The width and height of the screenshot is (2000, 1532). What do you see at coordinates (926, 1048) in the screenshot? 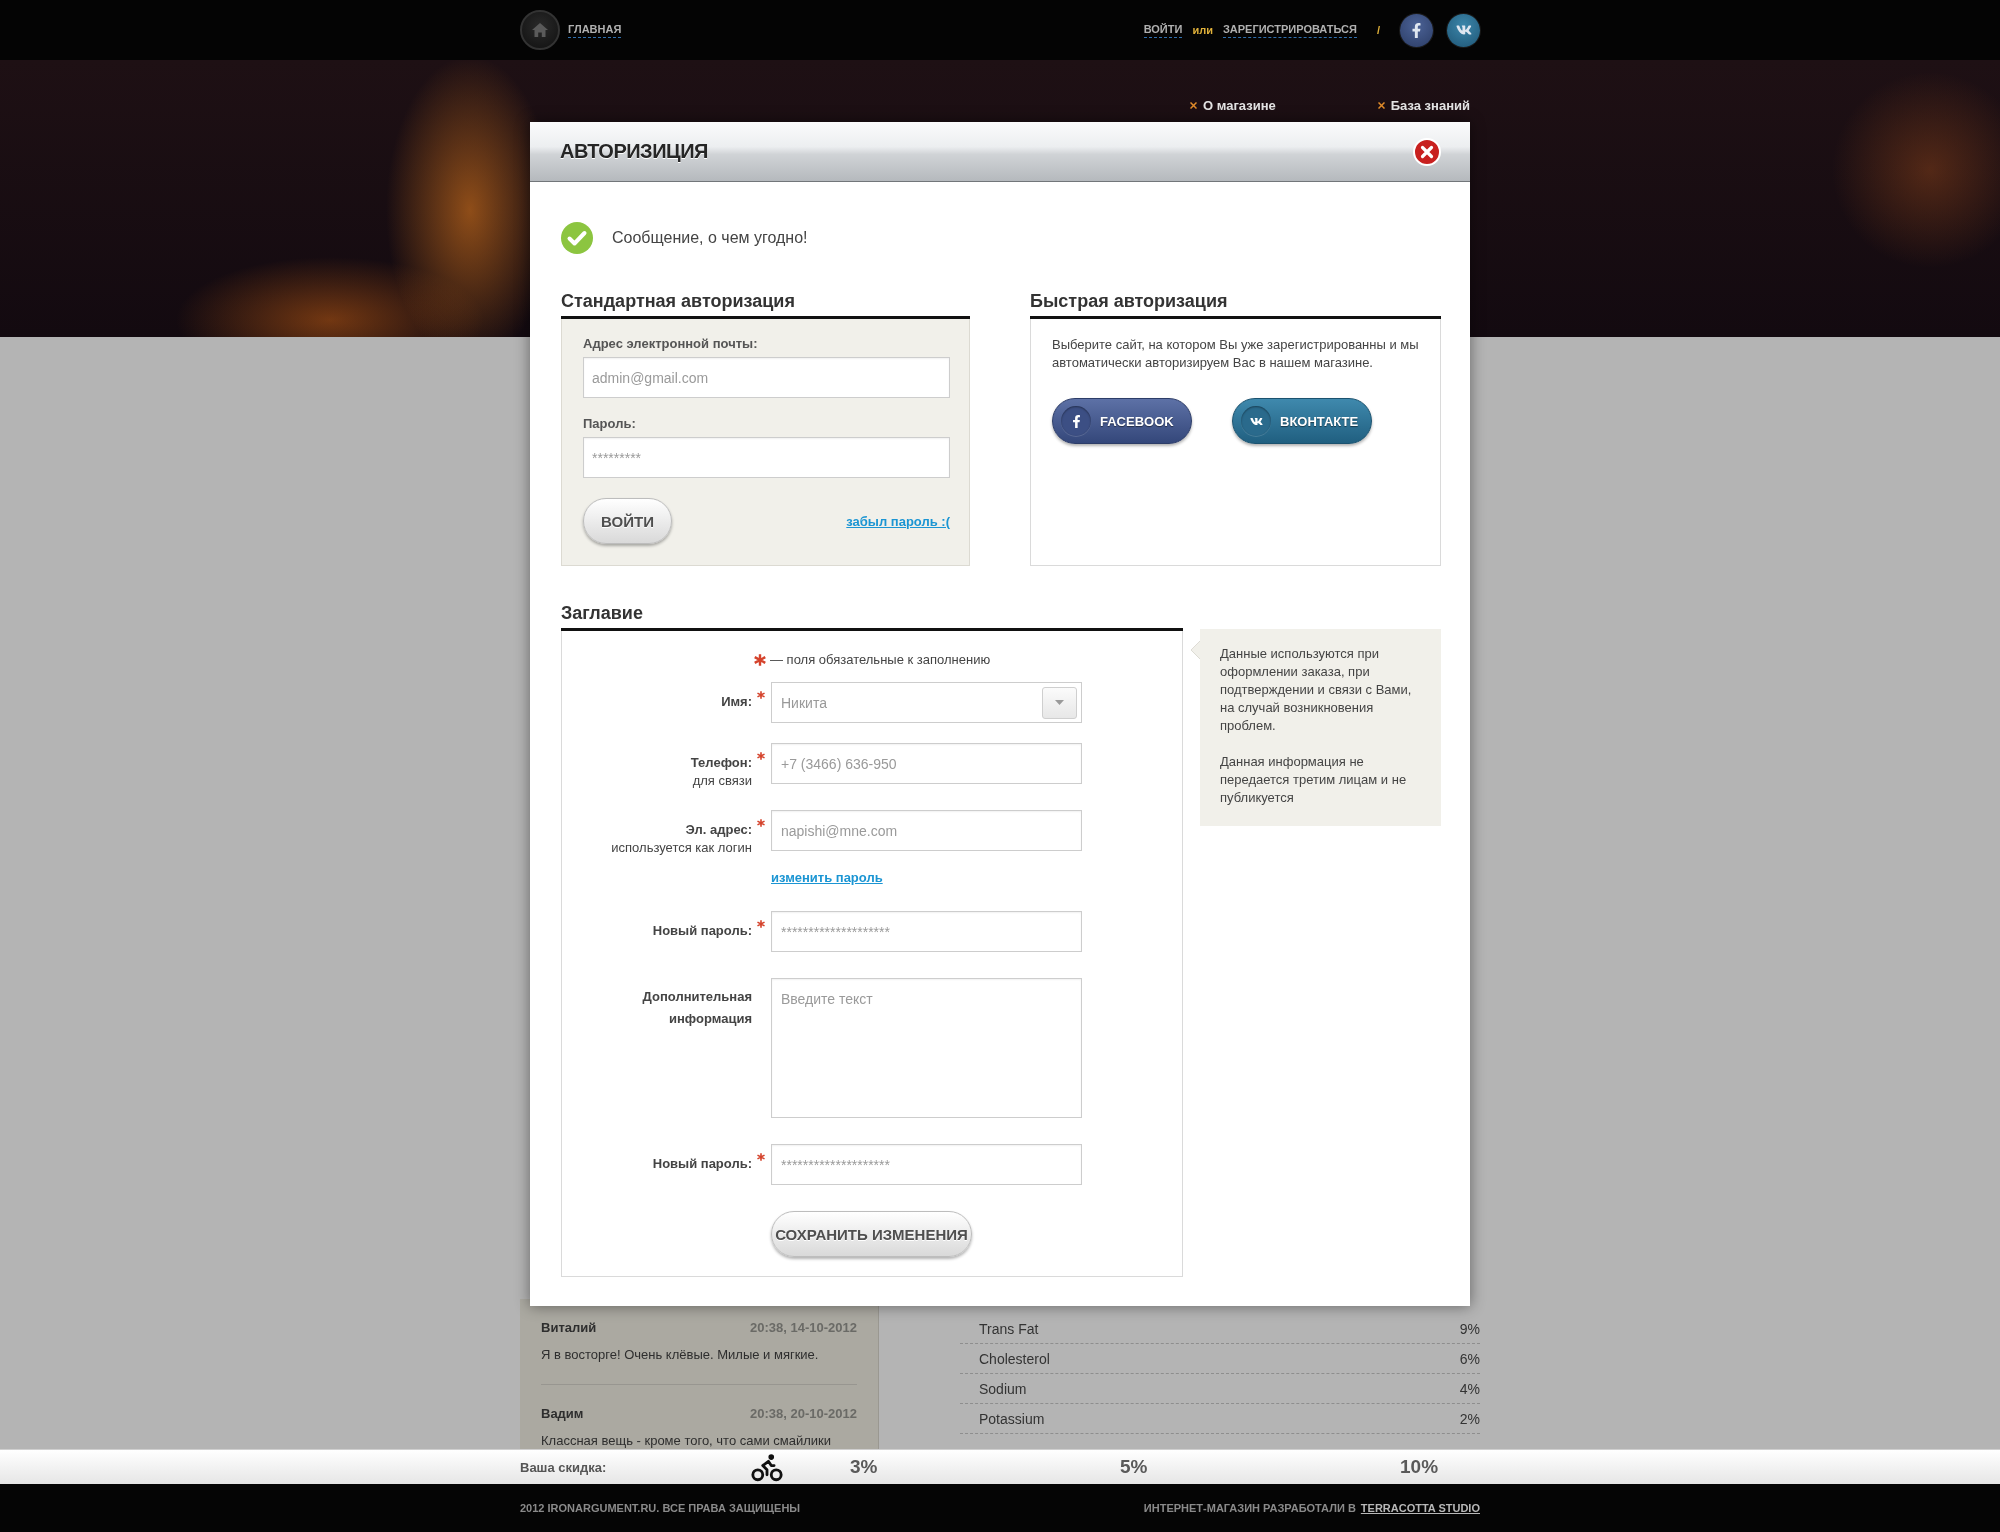
I see `textarea-field: Введите текст` at bounding box center [926, 1048].